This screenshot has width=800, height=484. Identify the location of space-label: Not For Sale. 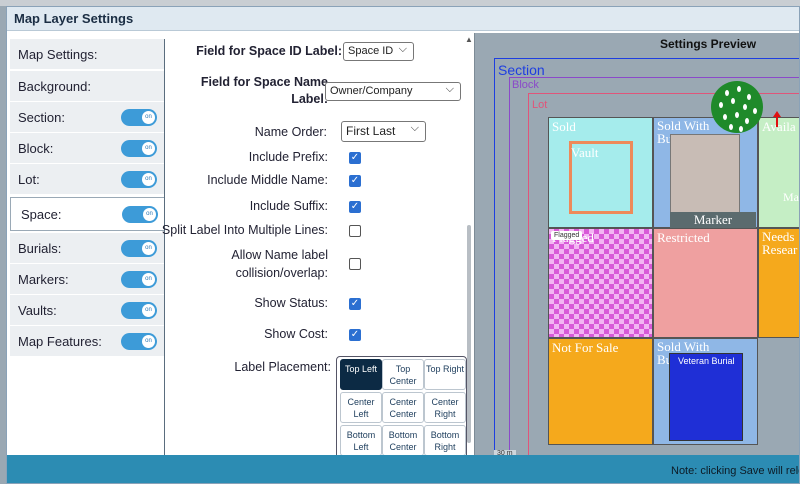
(585, 347).